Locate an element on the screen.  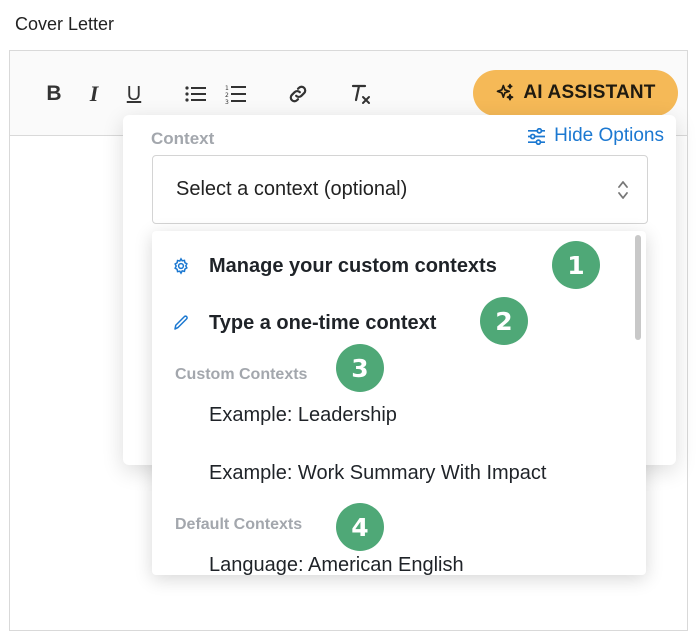
context-select-value: Select a context (optional) is located at coordinates (292, 189).